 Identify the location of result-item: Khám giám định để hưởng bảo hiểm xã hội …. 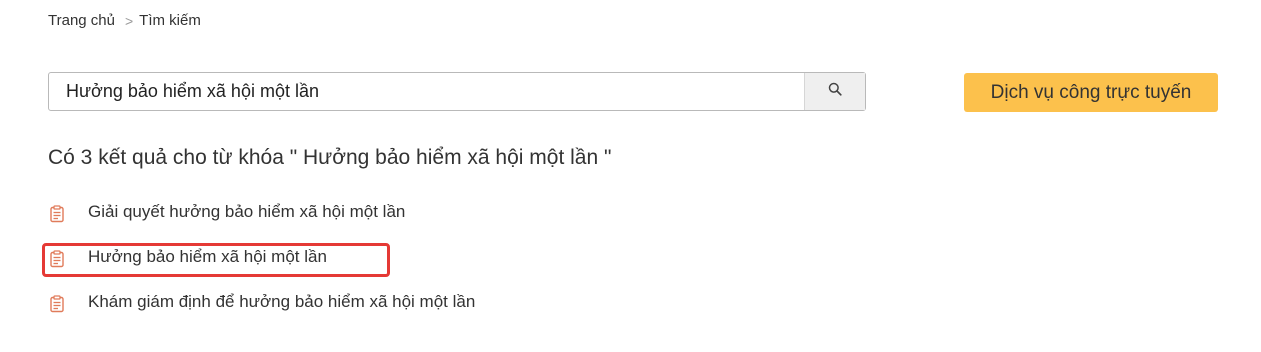
(261, 311).